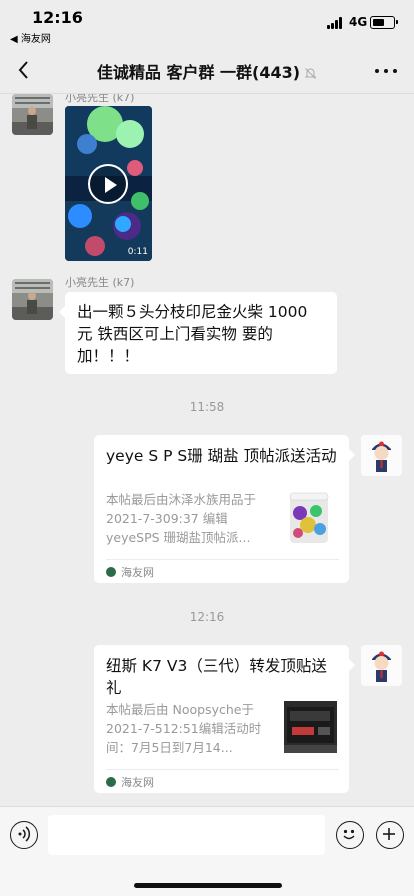 This screenshot has width=414, height=896. Describe the element at coordinates (198, 72) in the screenshot. I see `chat-title-text: 佳诚精品 客户群 一群(443)` at that location.